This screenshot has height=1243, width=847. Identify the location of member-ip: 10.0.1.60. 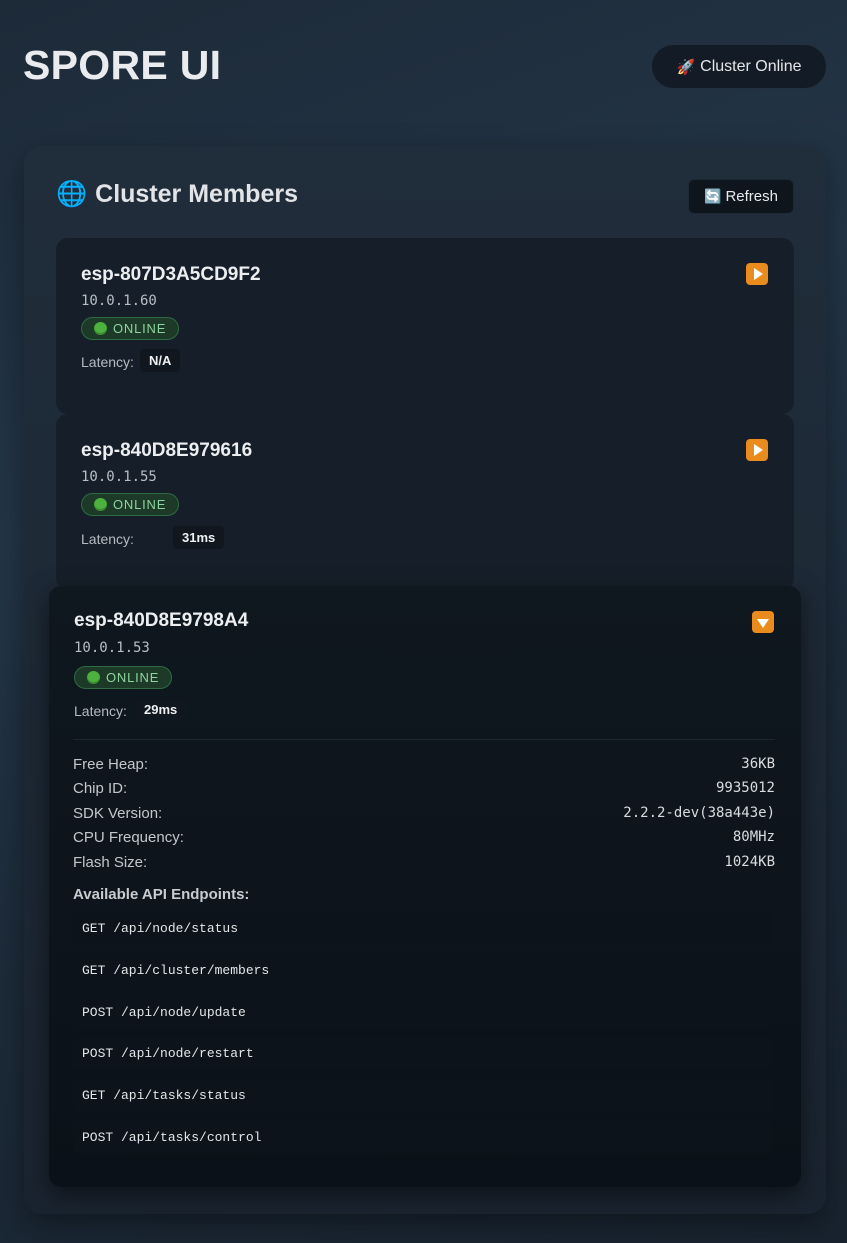
(119, 301).